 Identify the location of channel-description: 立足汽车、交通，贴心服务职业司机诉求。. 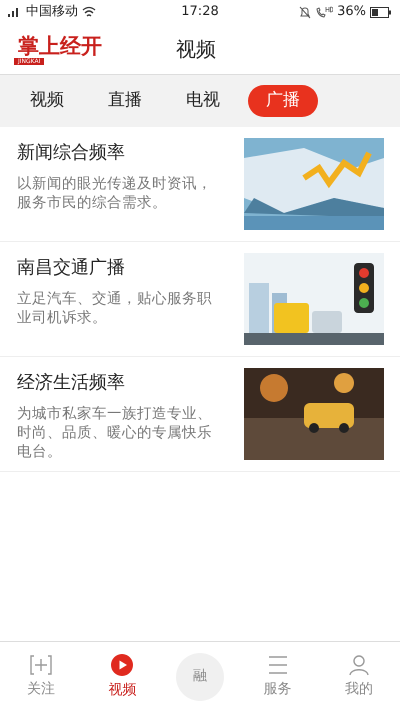
(115, 309).